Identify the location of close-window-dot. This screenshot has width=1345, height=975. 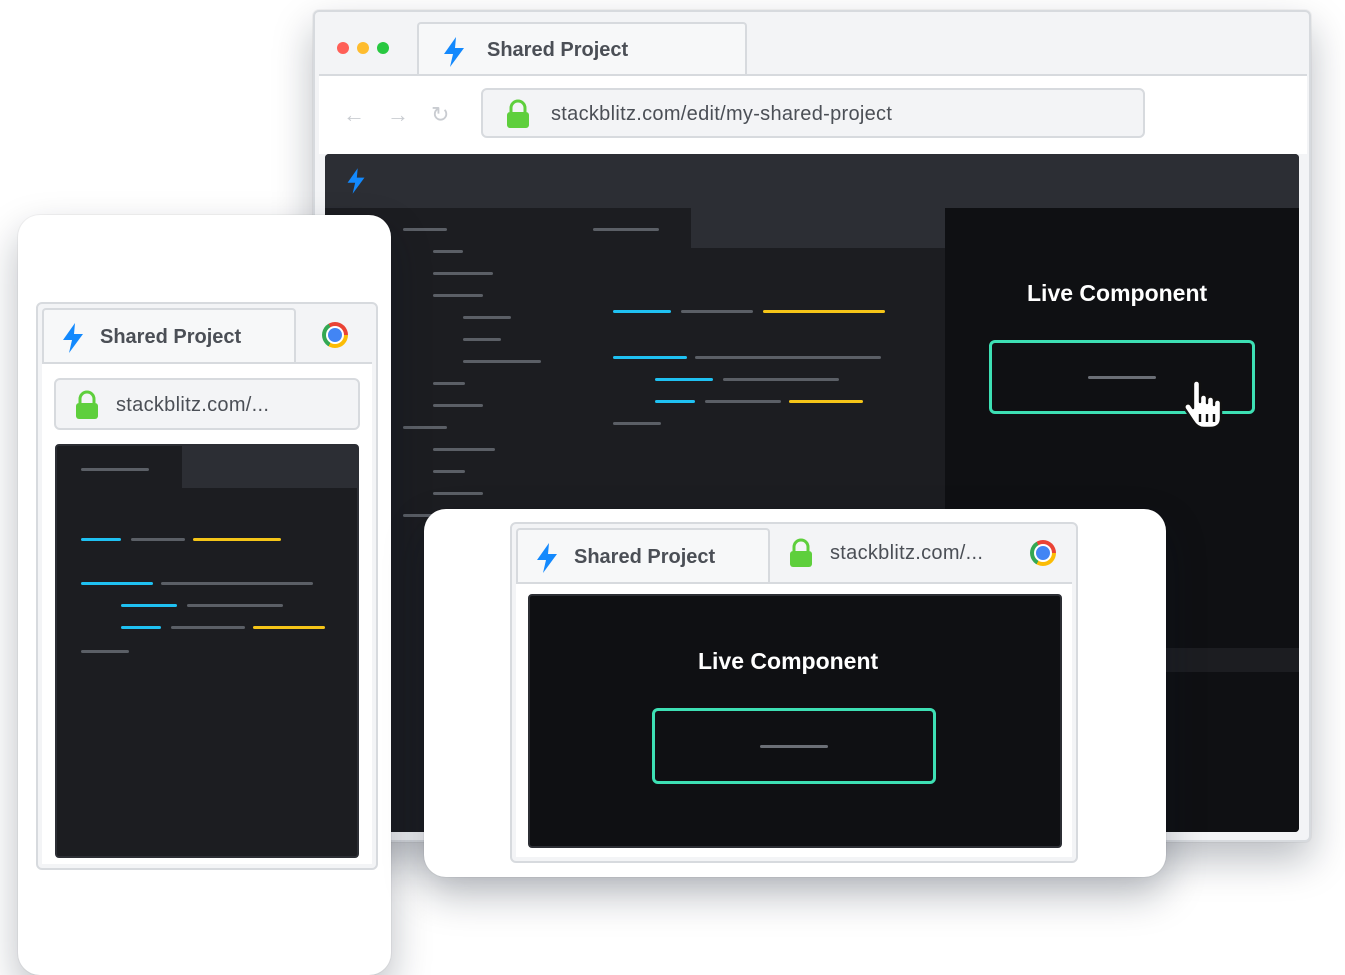
(343, 48).